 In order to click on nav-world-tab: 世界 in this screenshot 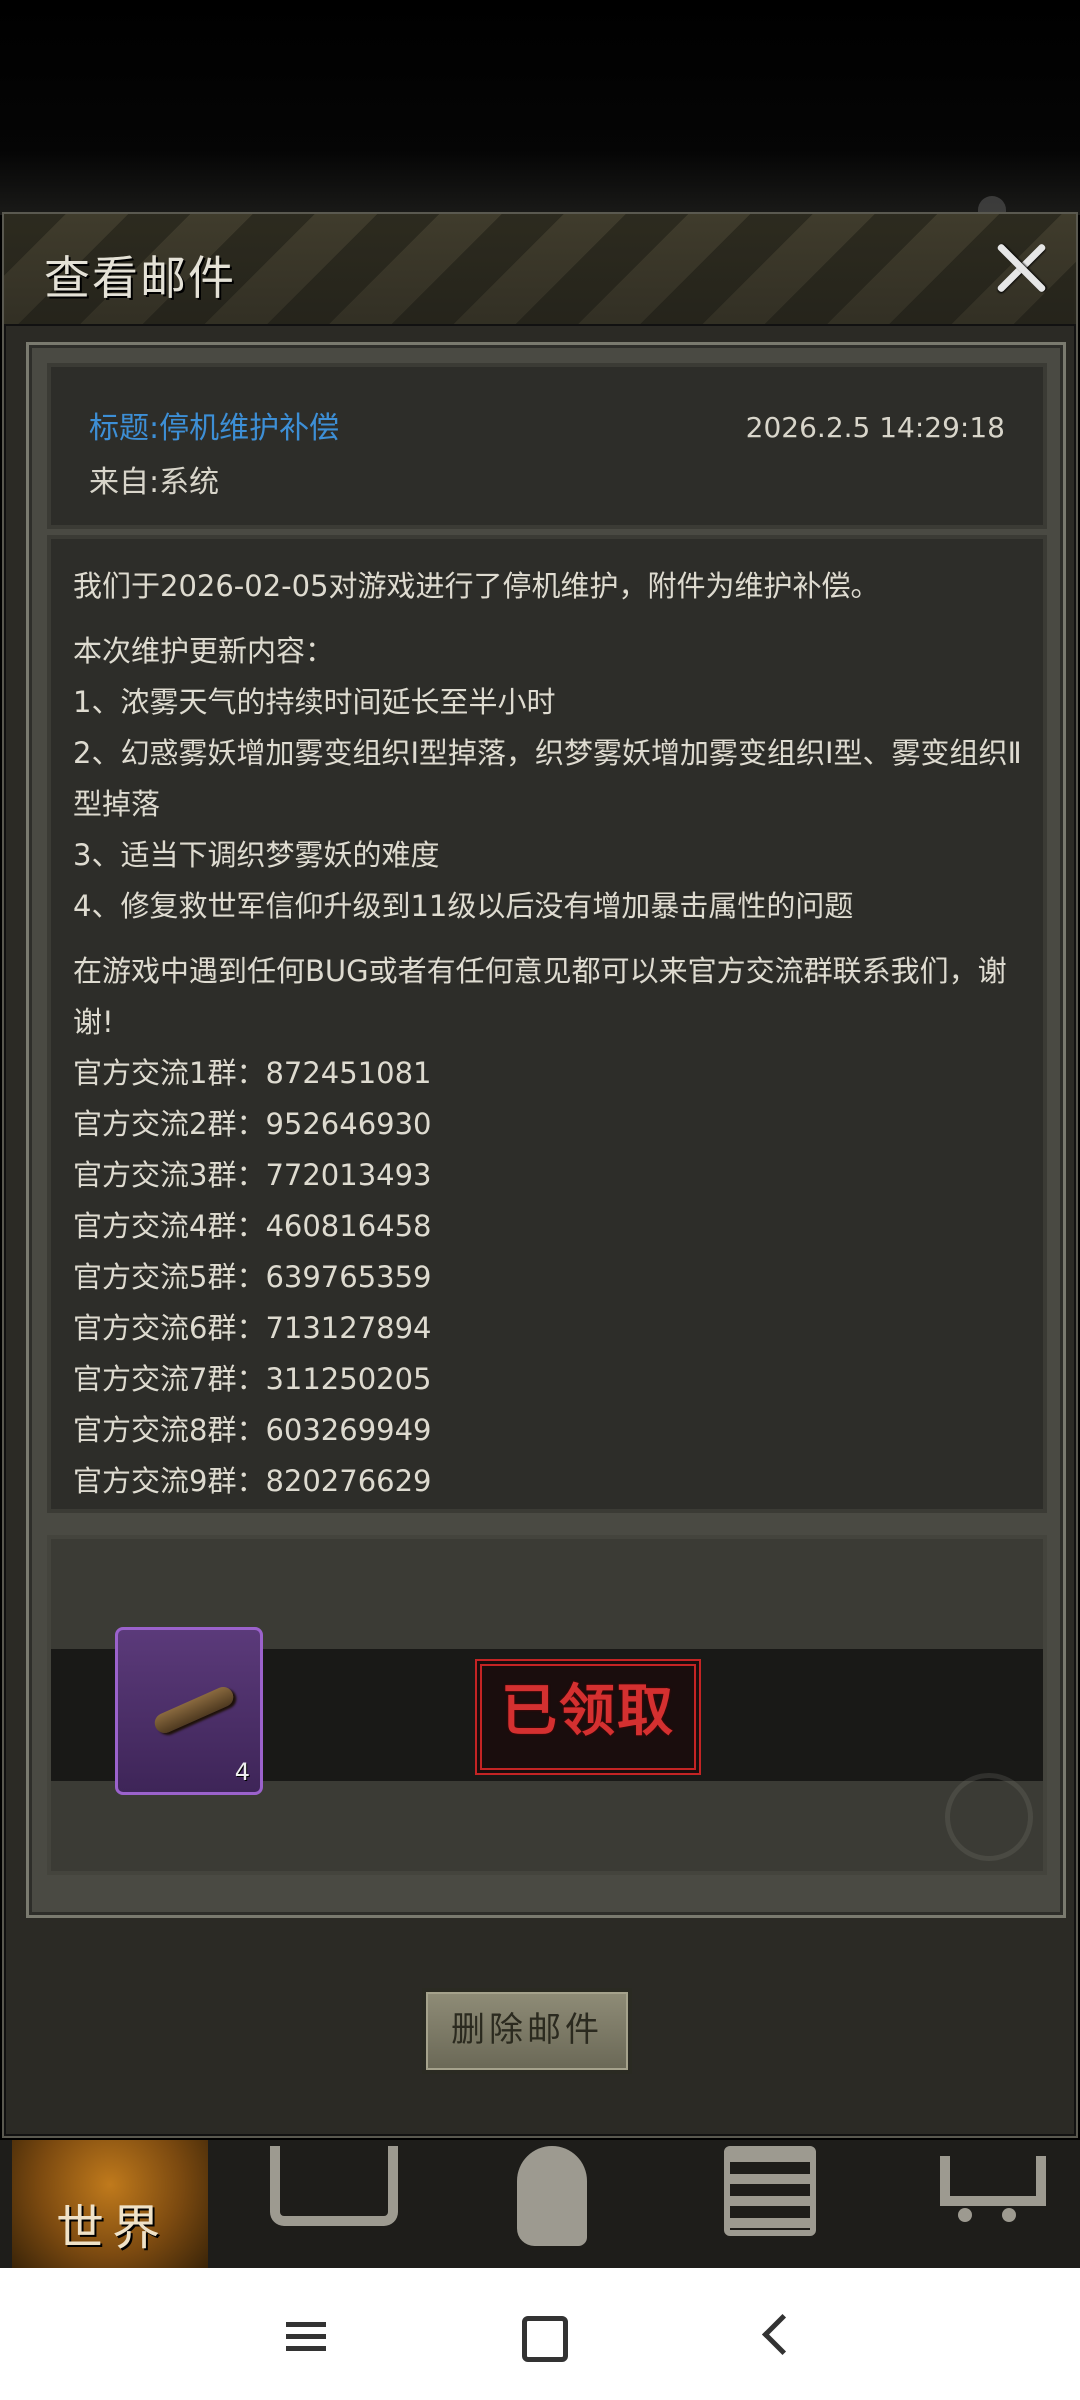, I will do `click(110, 2204)`.